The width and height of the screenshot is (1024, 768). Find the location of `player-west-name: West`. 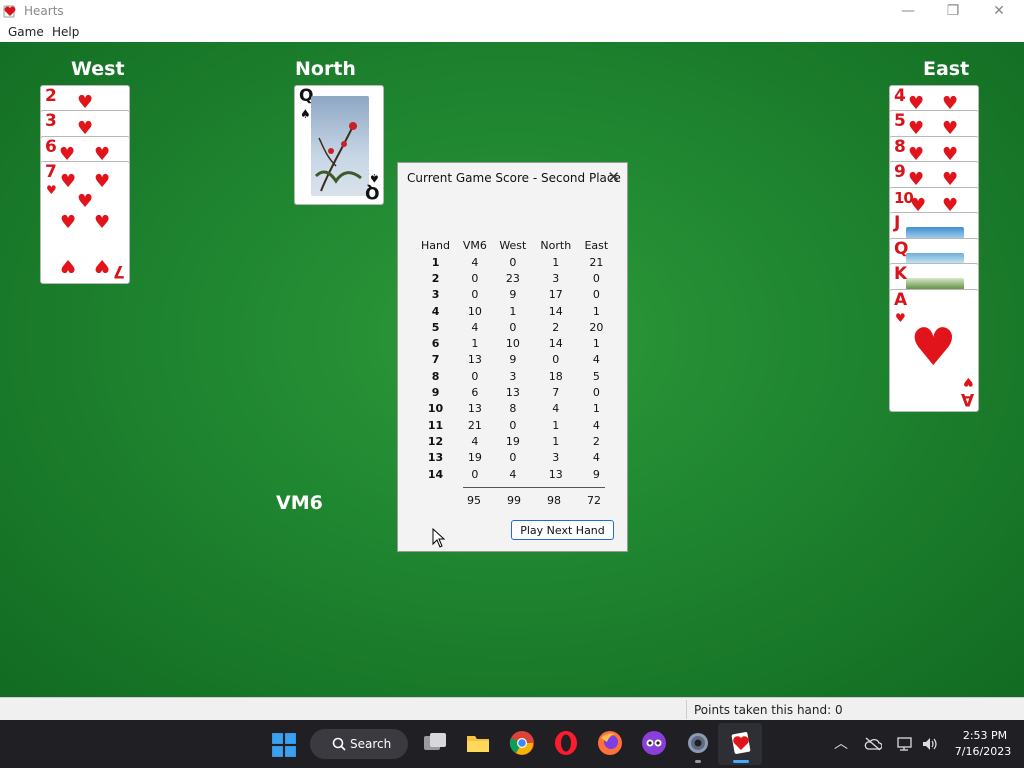

player-west-name: West is located at coordinates (98, 69).